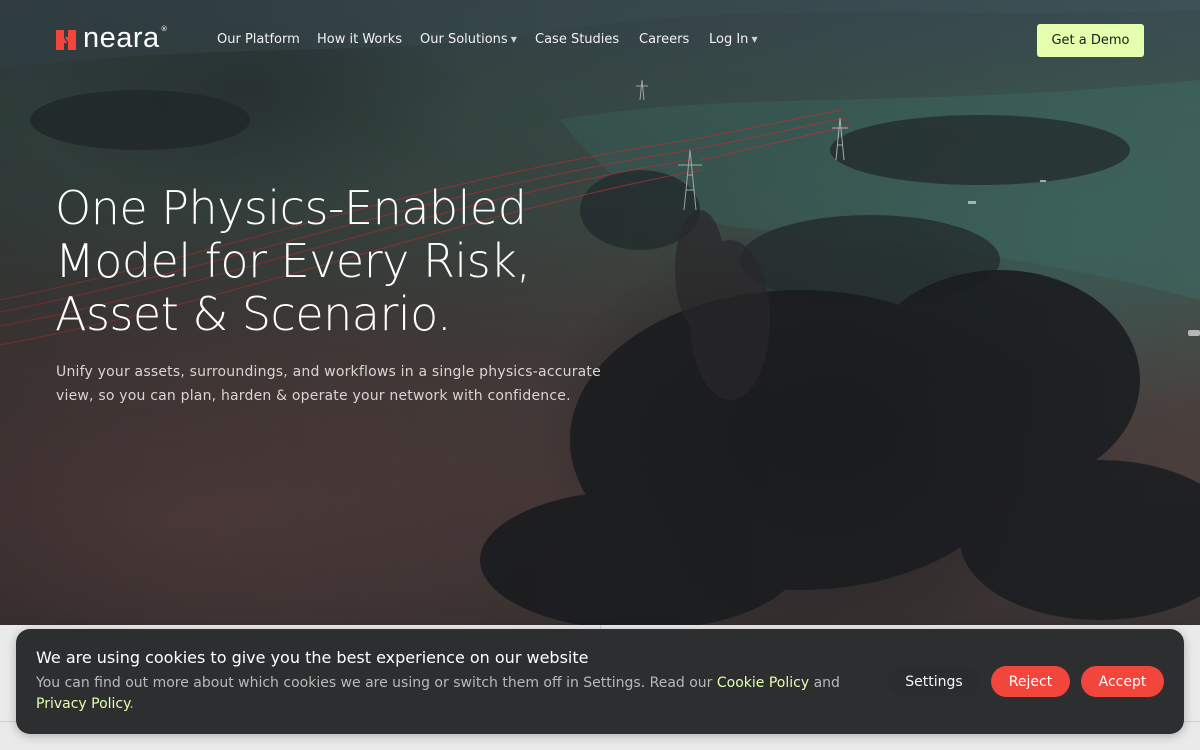 The height and width of the screenshot is (750, 1200). I want to click on nav-item-our-solutions: Our Solutions ▼, so click(468, 40).